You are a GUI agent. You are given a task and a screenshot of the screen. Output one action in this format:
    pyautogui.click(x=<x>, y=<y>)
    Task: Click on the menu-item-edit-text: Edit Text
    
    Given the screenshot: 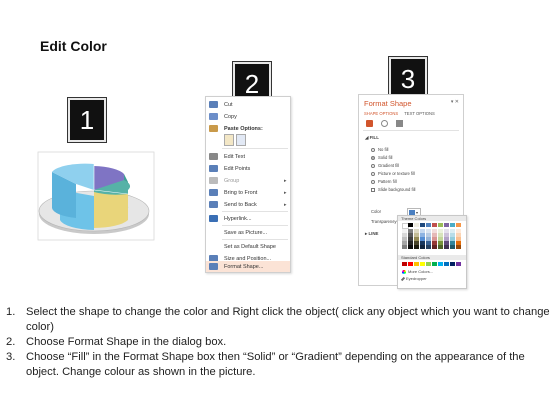 What is the action you would take?
    pyautogui.click(x=248, y=156)
    